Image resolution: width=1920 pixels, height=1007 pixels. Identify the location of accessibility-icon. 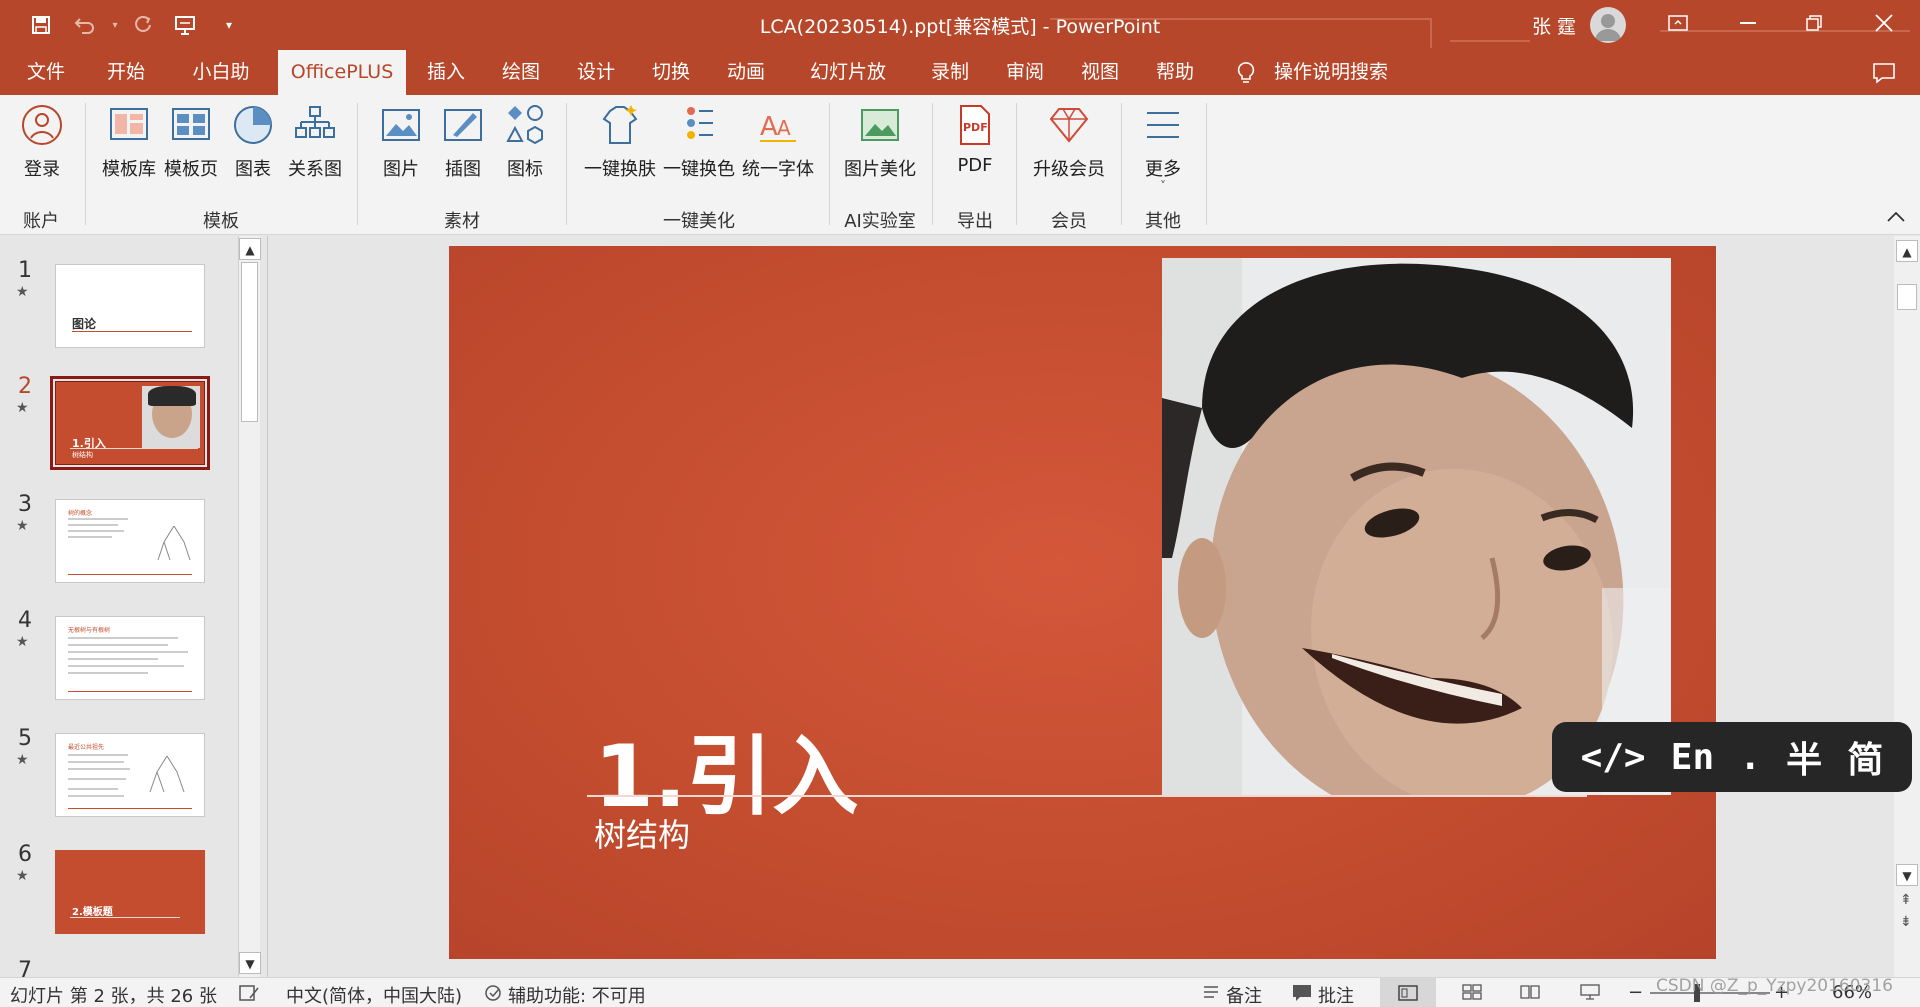
(494, 993).